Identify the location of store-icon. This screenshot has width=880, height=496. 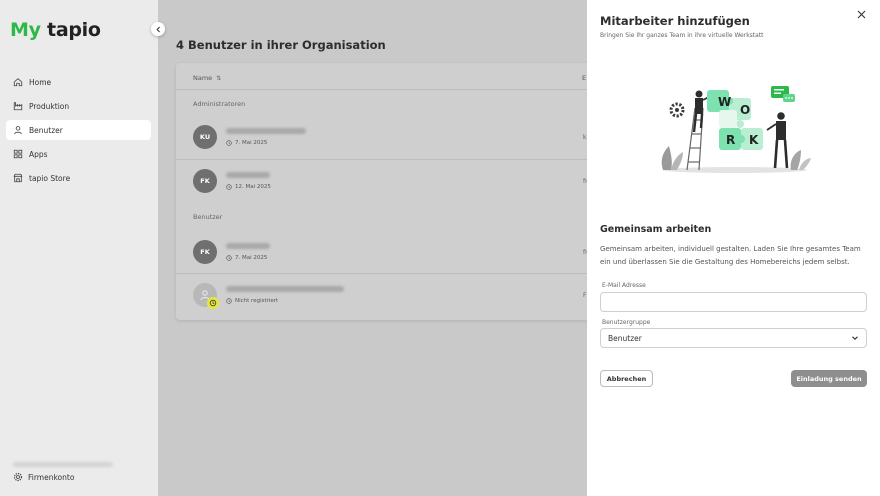
(18, 178).